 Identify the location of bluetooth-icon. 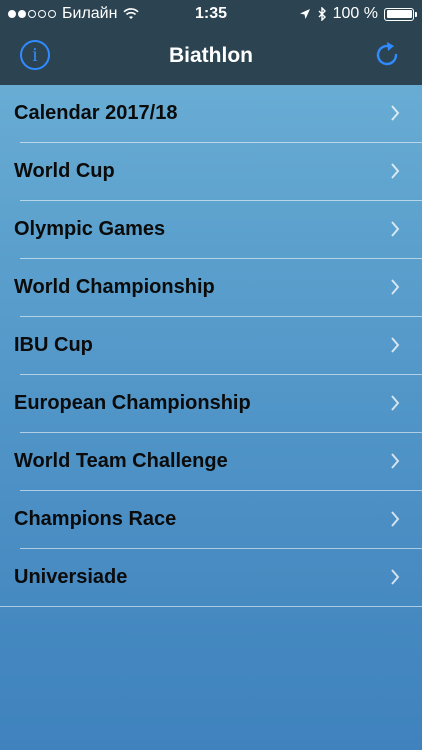
(322, 14).